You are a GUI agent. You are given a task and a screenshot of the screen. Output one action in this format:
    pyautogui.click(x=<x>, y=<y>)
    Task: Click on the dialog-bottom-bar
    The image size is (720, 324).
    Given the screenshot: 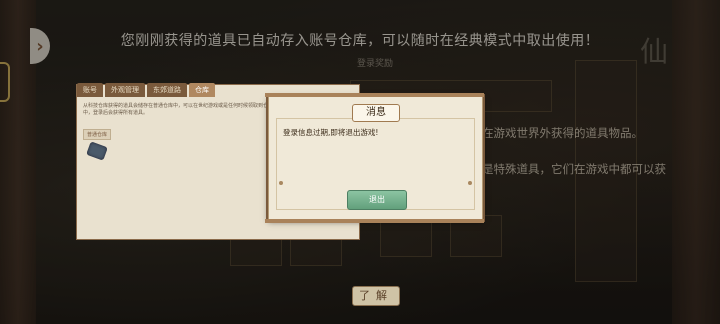 What is the action you would take?
    pyautogui.click(x=374, y=221)
    